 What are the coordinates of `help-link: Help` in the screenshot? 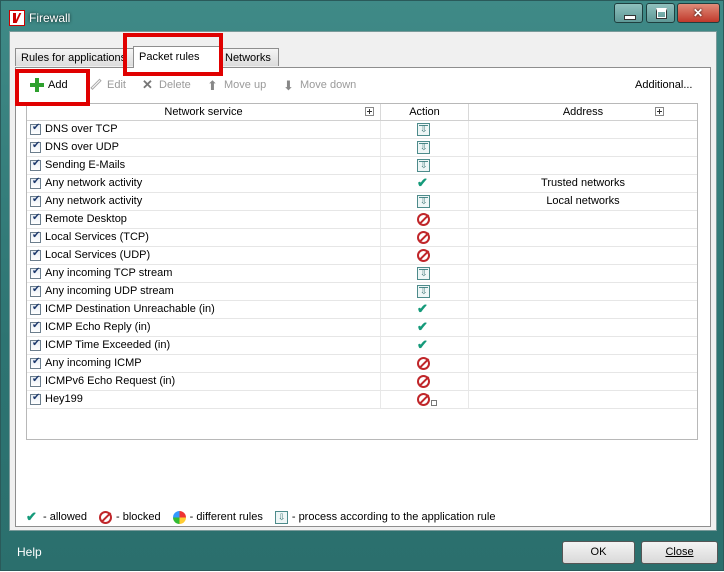 It's located at (29, 552).